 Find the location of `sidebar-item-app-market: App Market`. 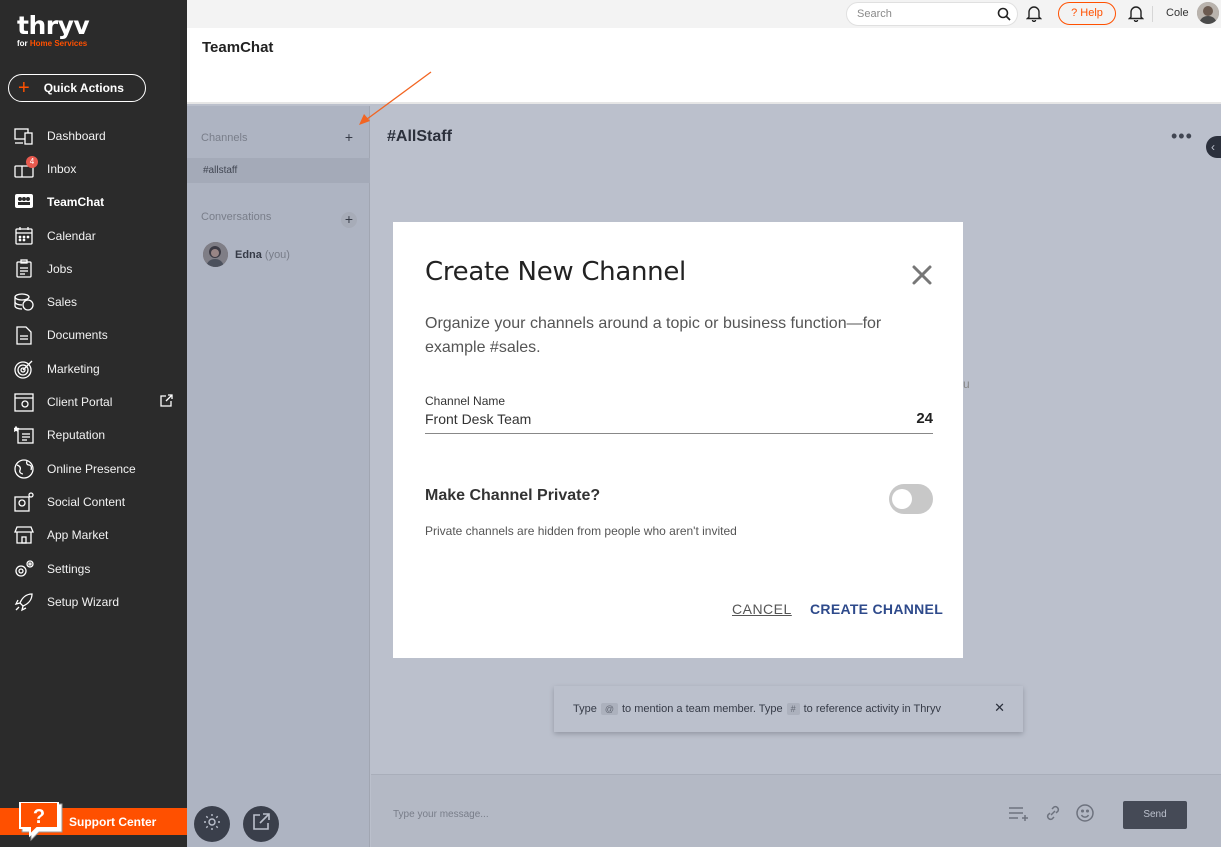

sidebar-item-app-market: App Market is located at coordinates (93, 535).